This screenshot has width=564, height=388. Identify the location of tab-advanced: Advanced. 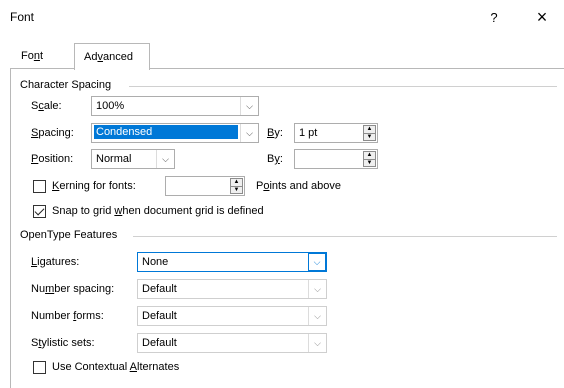
(112, 56).